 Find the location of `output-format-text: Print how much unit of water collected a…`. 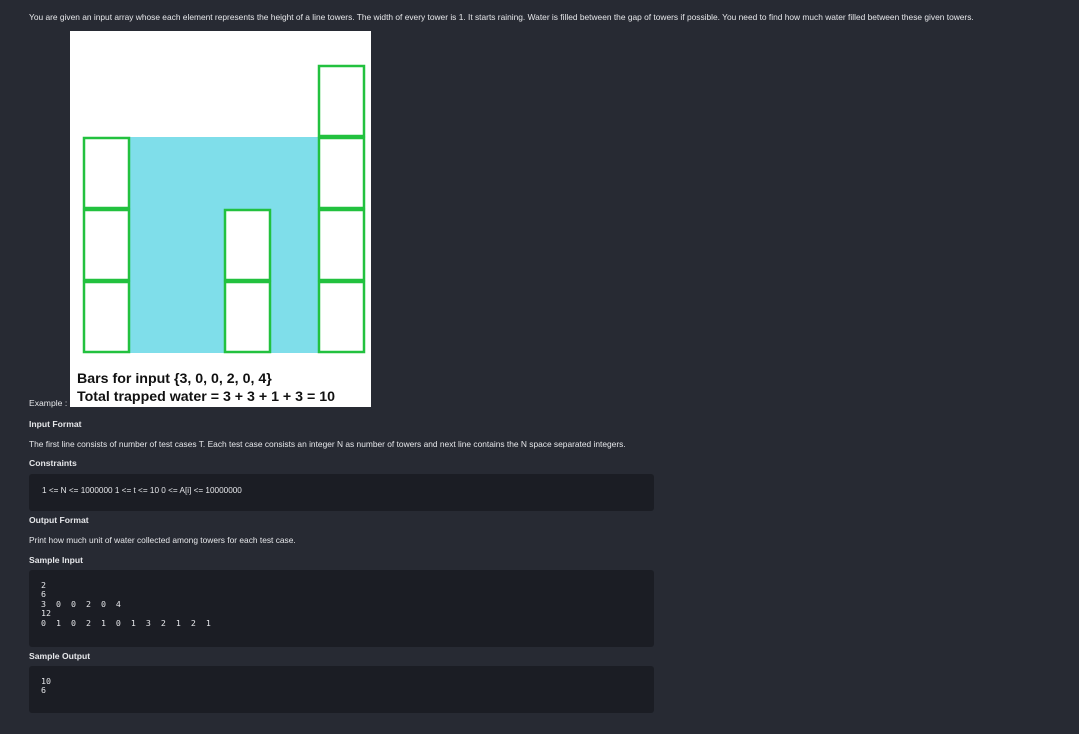

output-format-text: Print how much unit of water collected a… is located at coordinates (162, 540).